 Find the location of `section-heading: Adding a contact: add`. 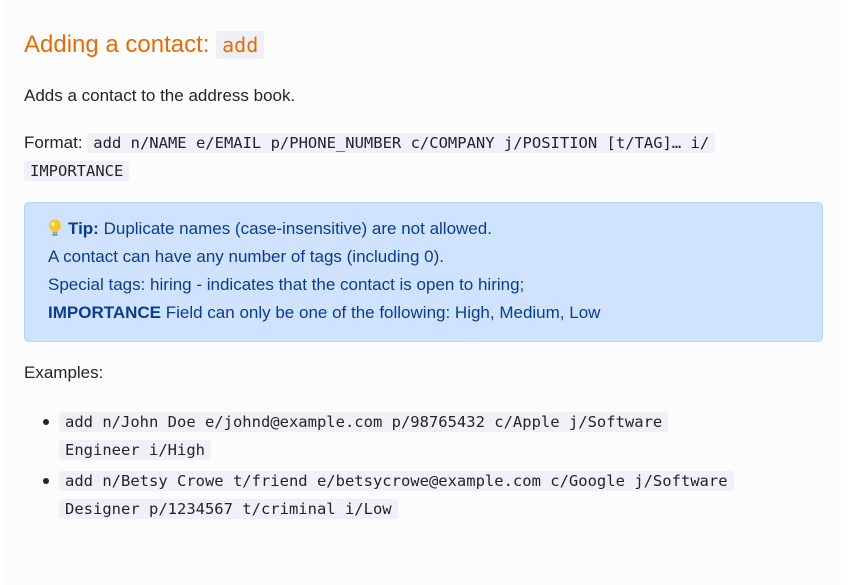

section-heading: Adding a contact: add is located at coordinates (144, 45).